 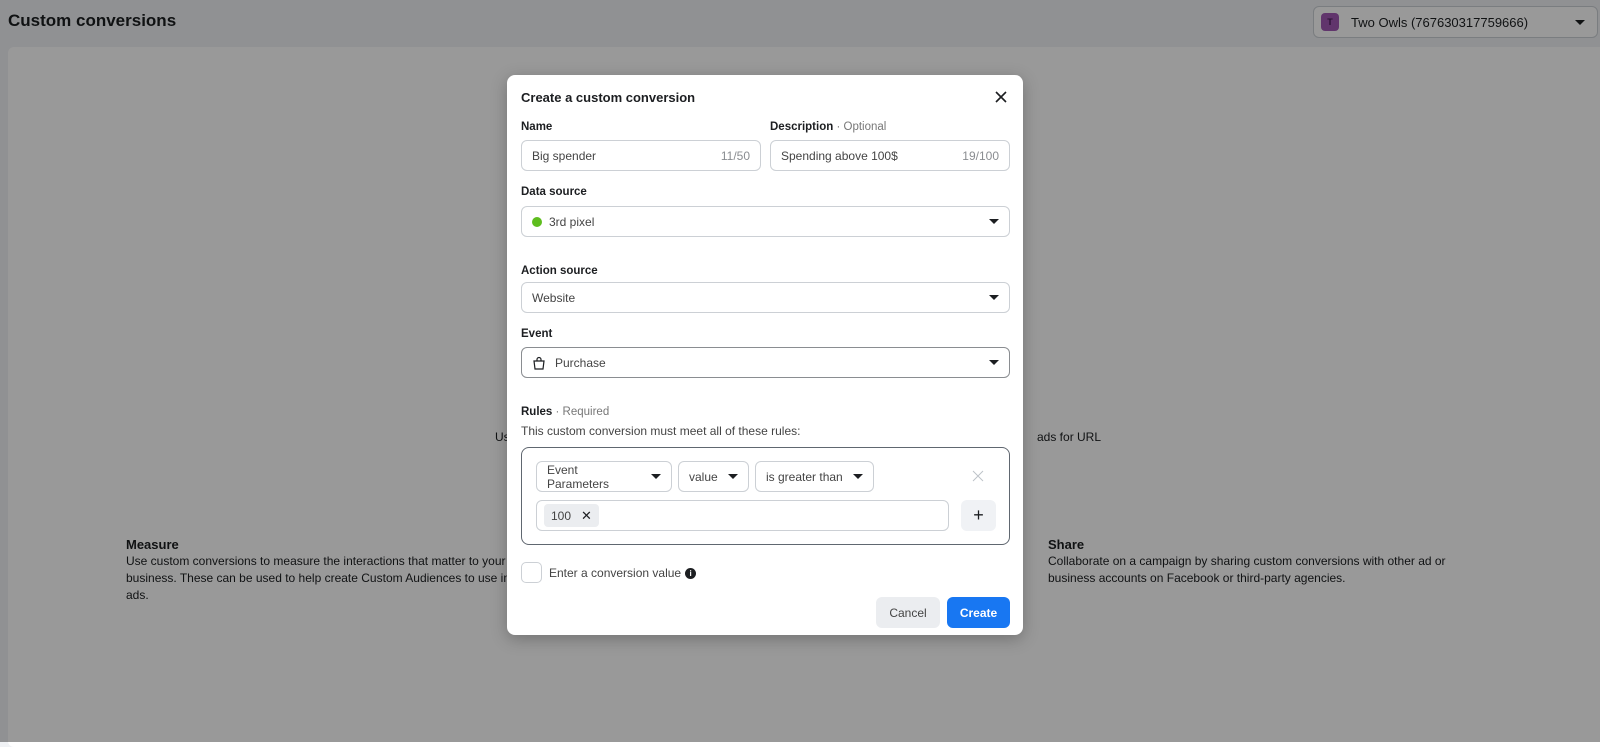 I want to click on data-source-value: 3rd pixel, so click(x=572, y=221).